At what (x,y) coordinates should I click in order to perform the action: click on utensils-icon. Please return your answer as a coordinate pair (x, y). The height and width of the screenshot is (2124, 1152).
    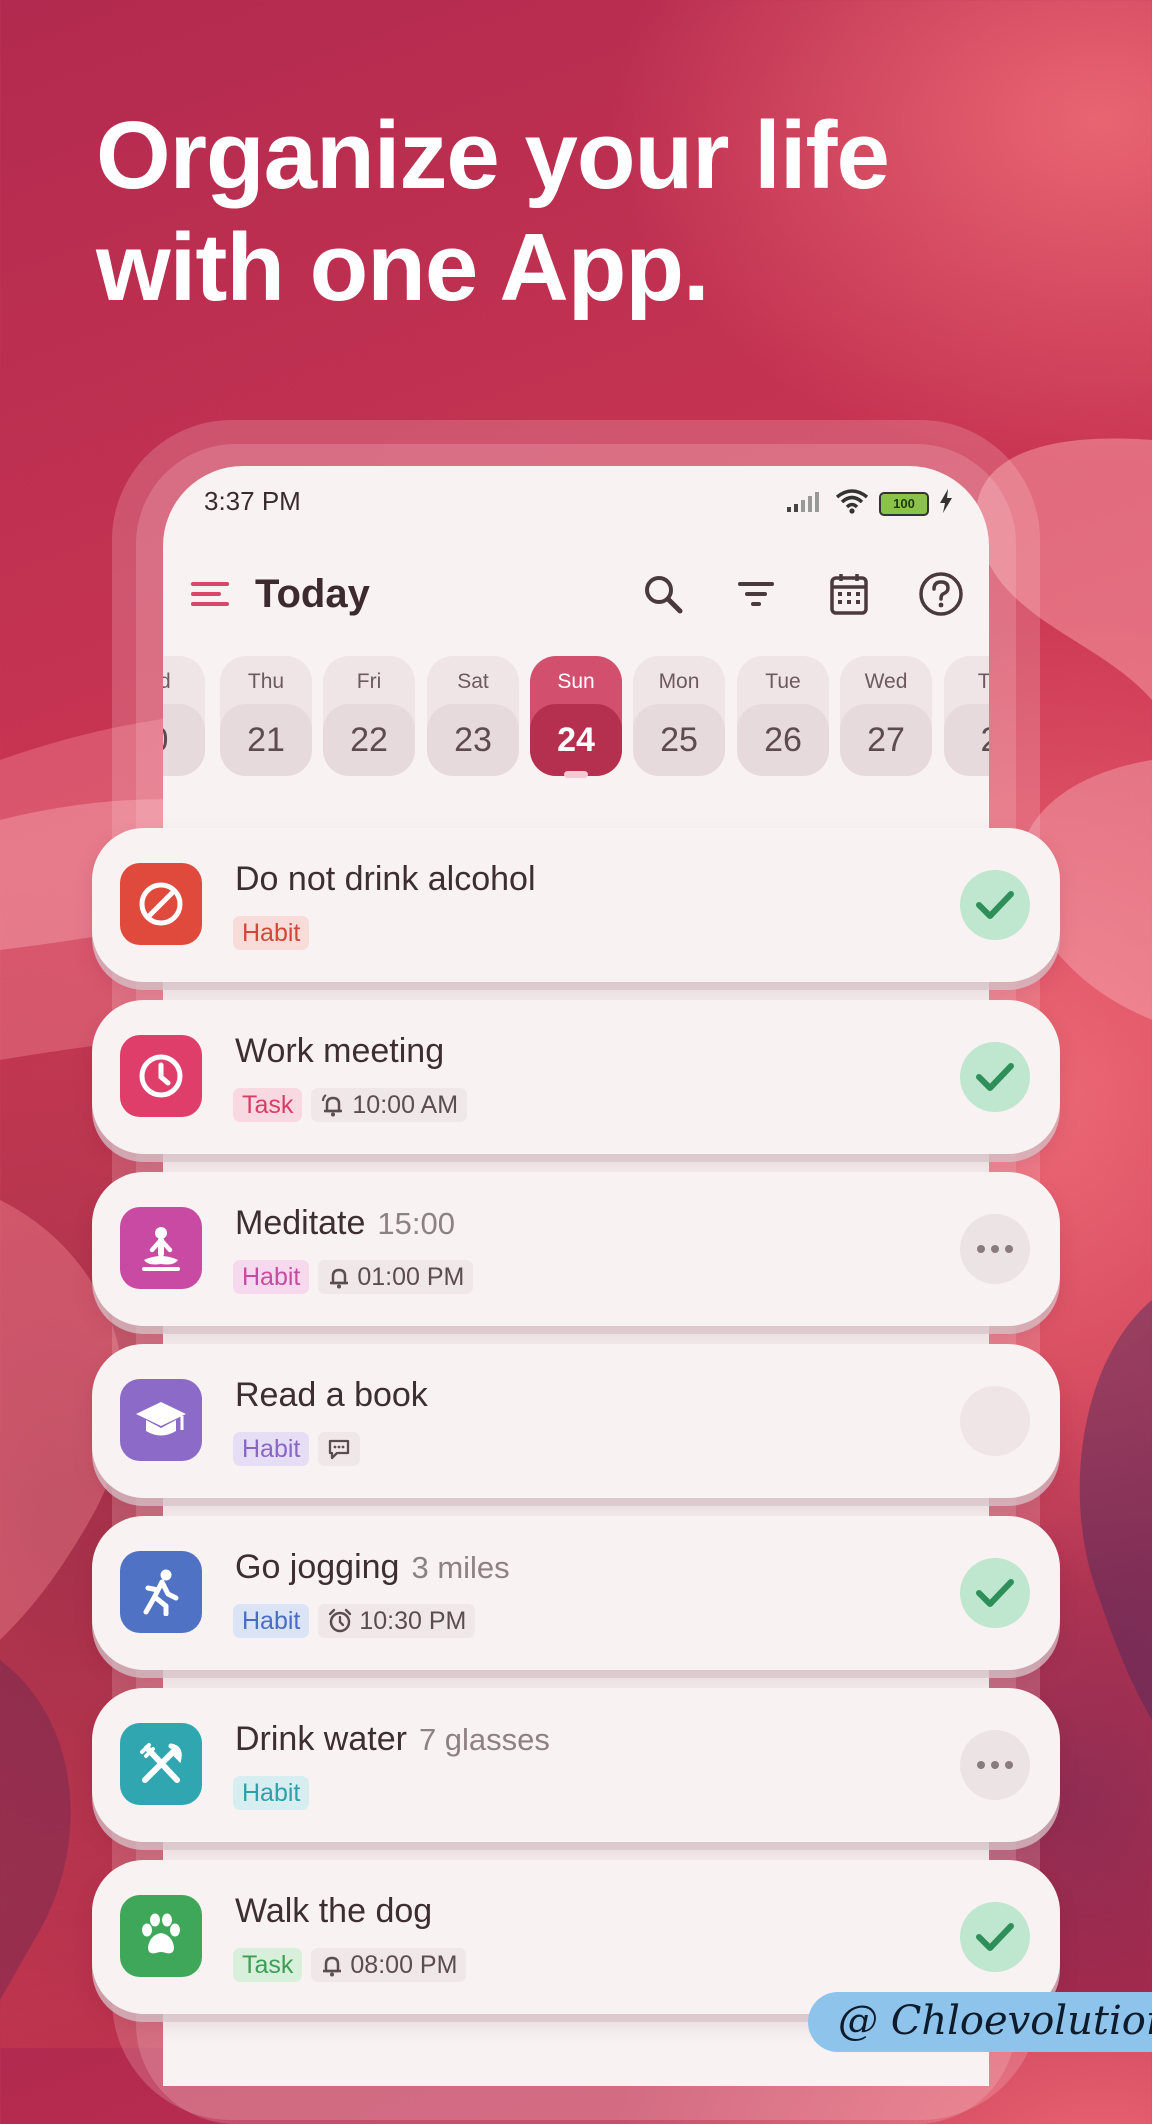
    Looking at the image, I should click on (161, 1763).